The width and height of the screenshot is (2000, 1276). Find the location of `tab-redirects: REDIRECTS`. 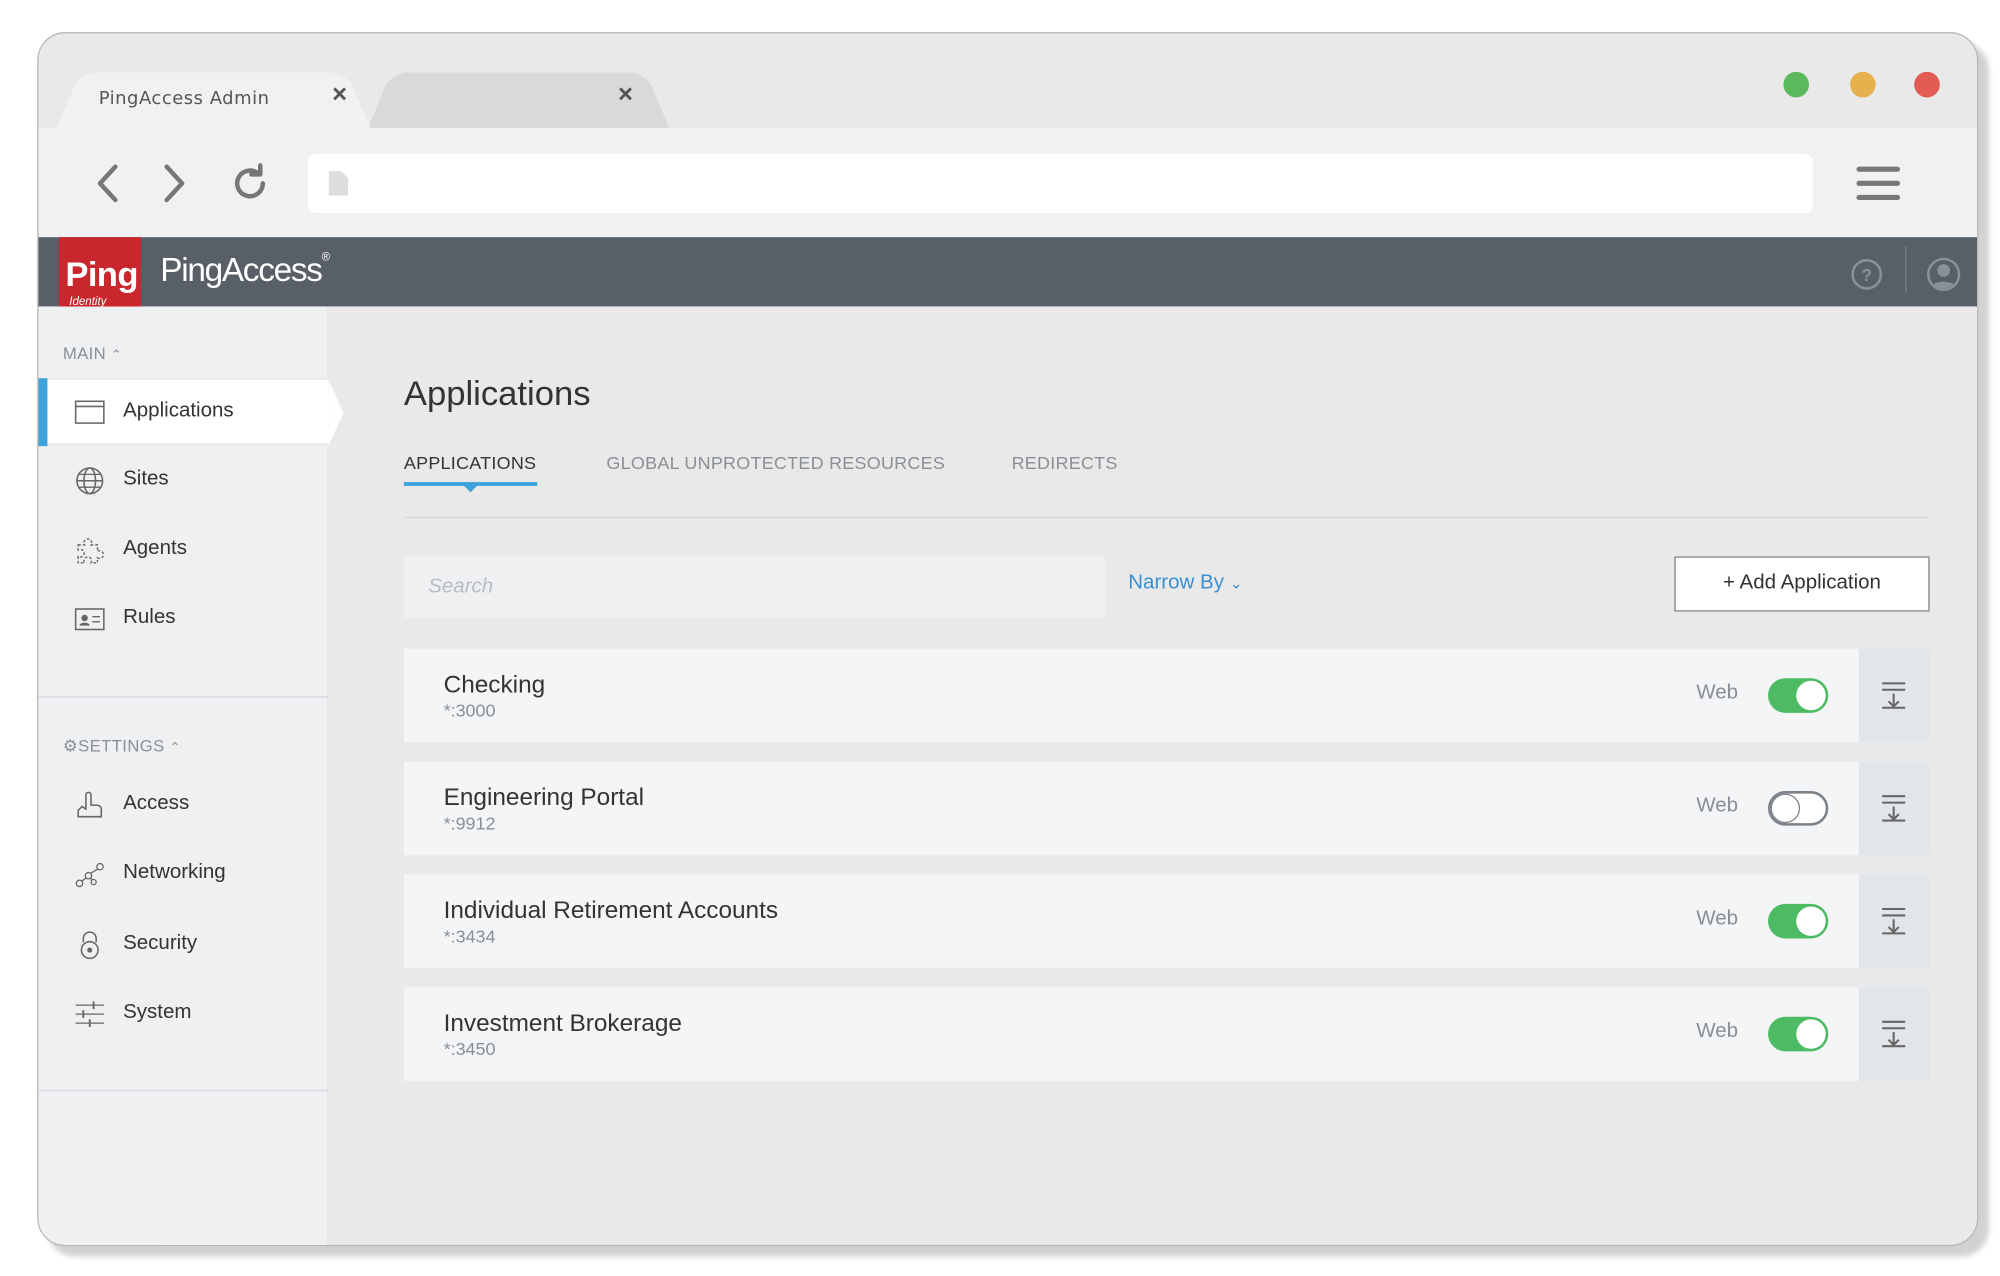

tab-redirects: REDIRECTS is located at coordinates (1065, 463).